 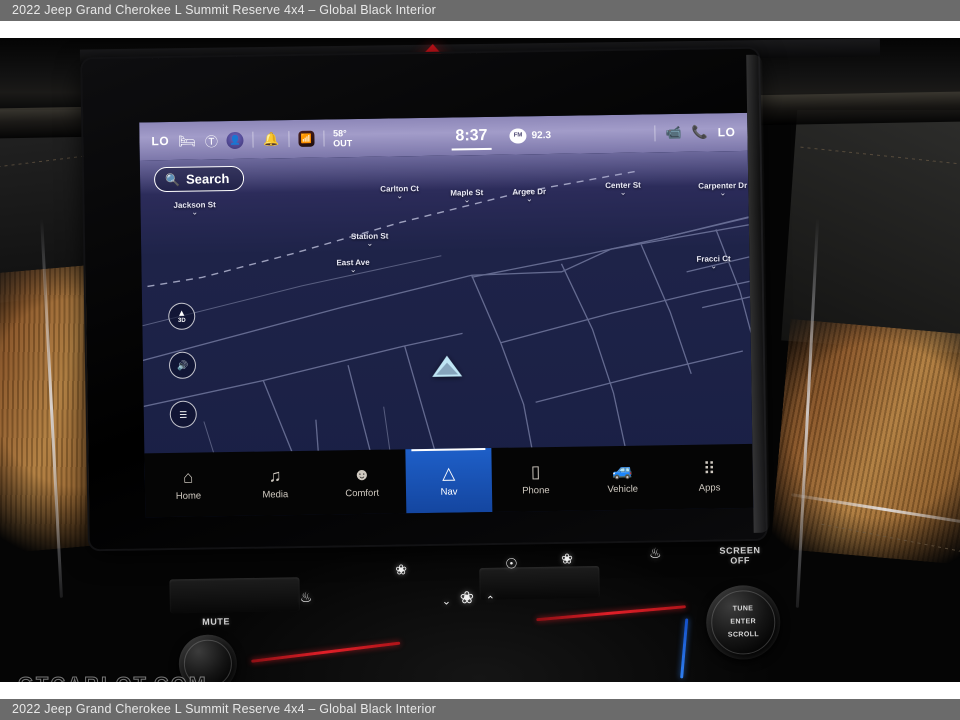 I want to click on vehicle-position-arrow, so click(x=447, y=366).